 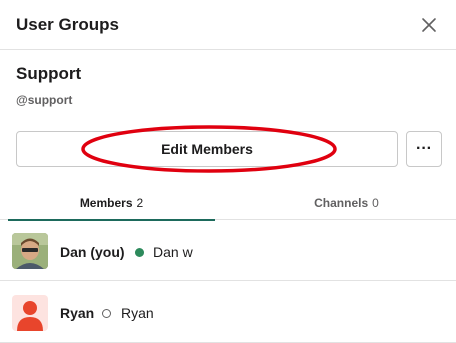 I want to click on member-display-name: Dan w, so click(x=173, y=252).